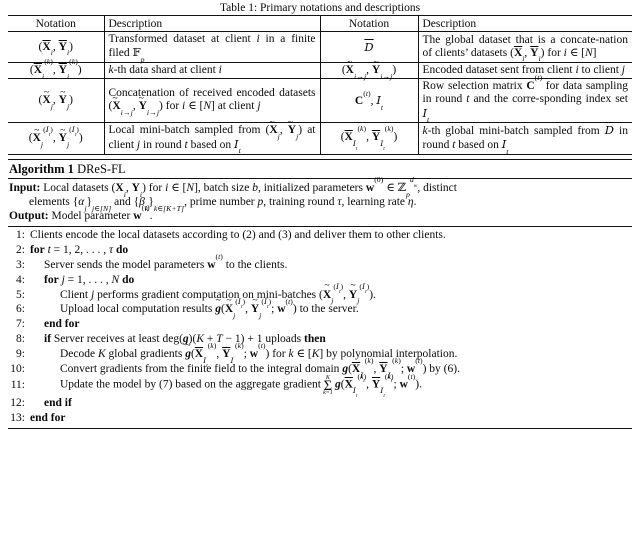  I want to click on cell-description-left-2: k-th data shard at client i, so click(211, 70).